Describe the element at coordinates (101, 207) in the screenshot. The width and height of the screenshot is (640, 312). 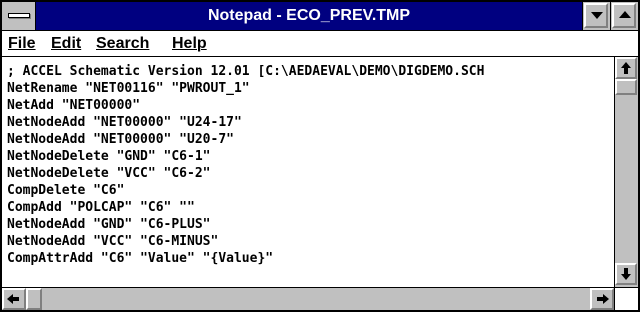
I see `text-line: CompAdd "POLCAP" "C6" ""` at that location.